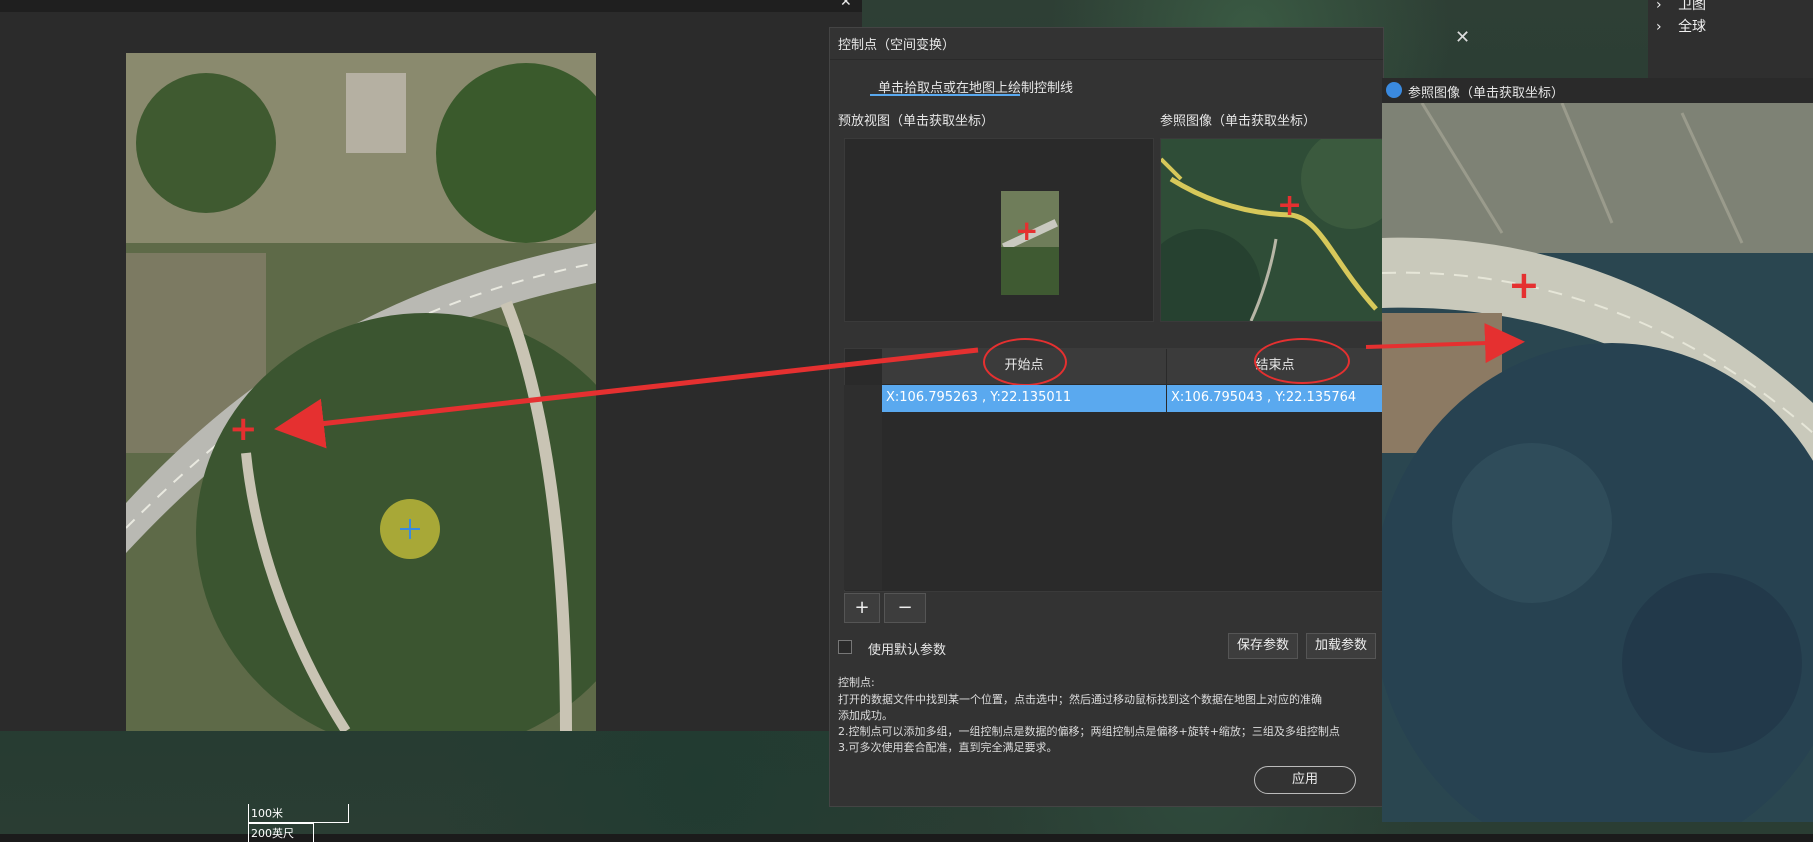 The width and height of the screenshot is (1813, 842). Describe the element at coordinates (281, 832) in the screenshot. I see `scale-secondary: 200英尺` at that location.